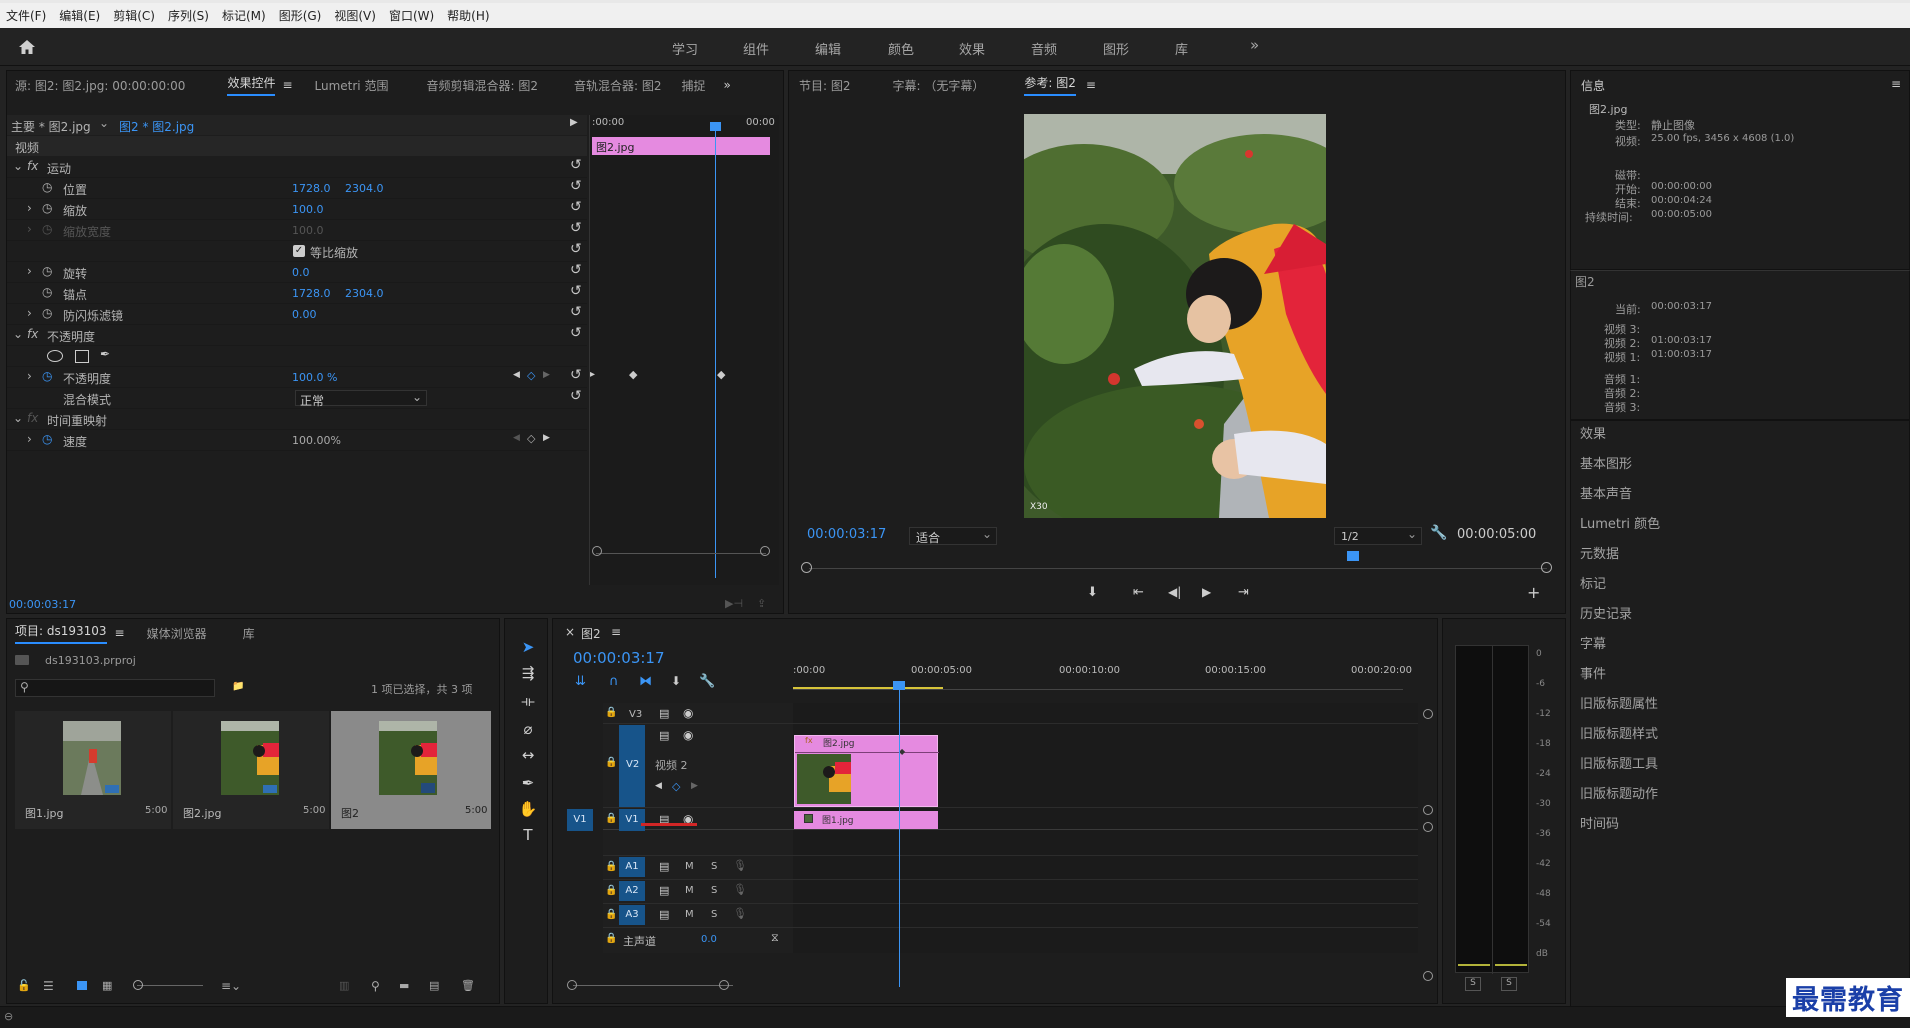 The height and width of the screenshot is (1028, 1910). I want to click on menu-help: 帮助(H), so click(468, 15).